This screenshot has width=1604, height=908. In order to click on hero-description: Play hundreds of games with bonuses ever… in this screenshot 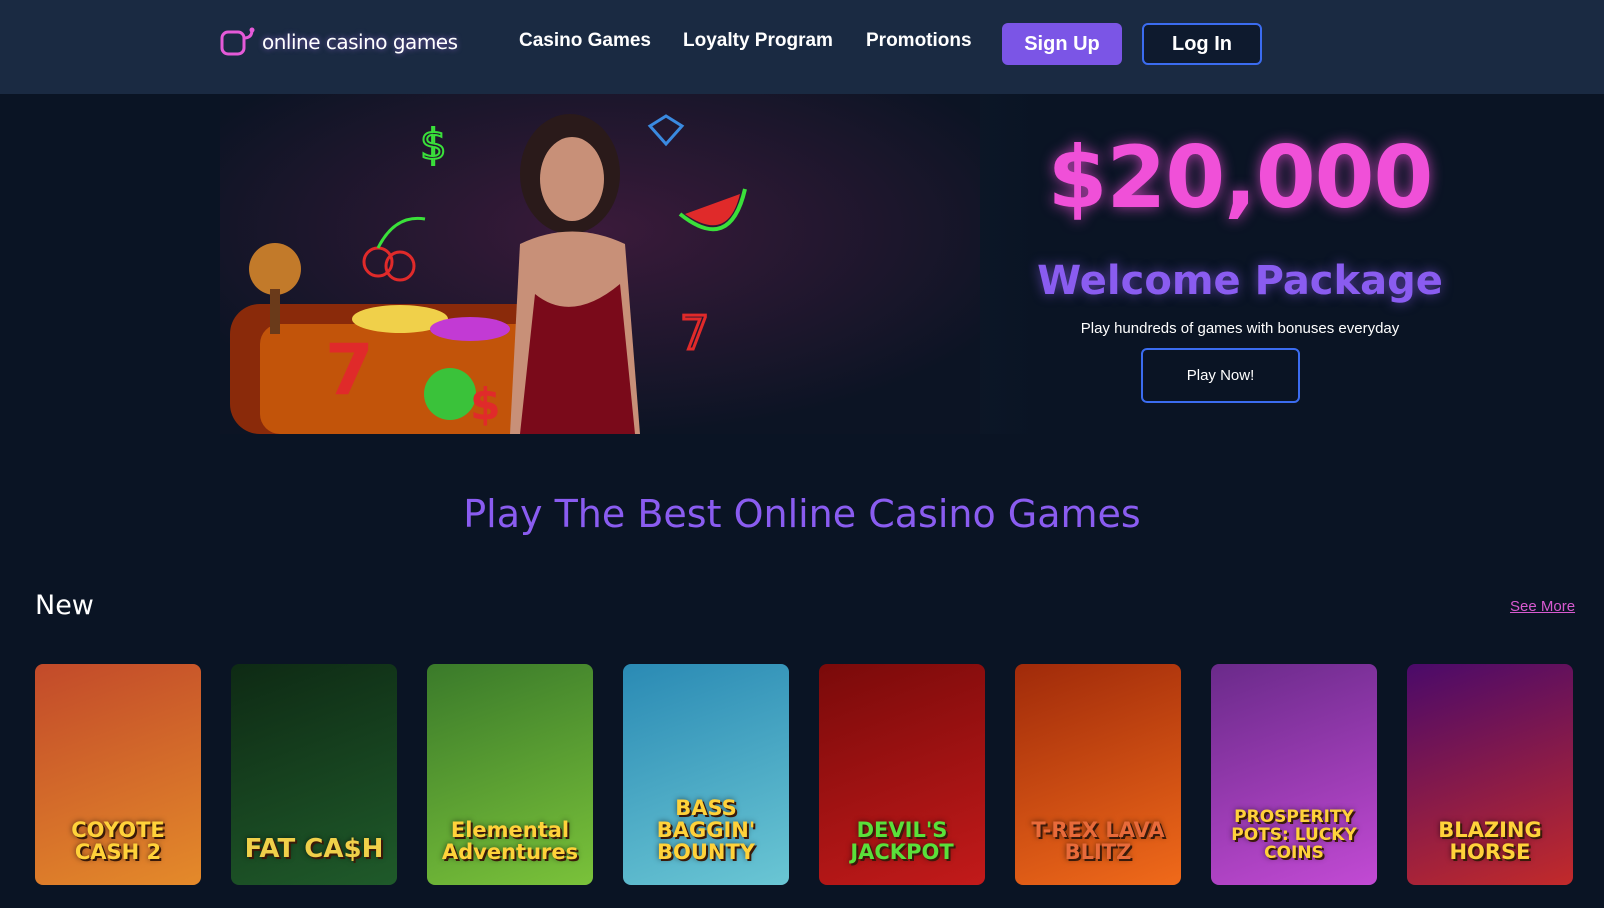, I will do `click(1240, 328)`.